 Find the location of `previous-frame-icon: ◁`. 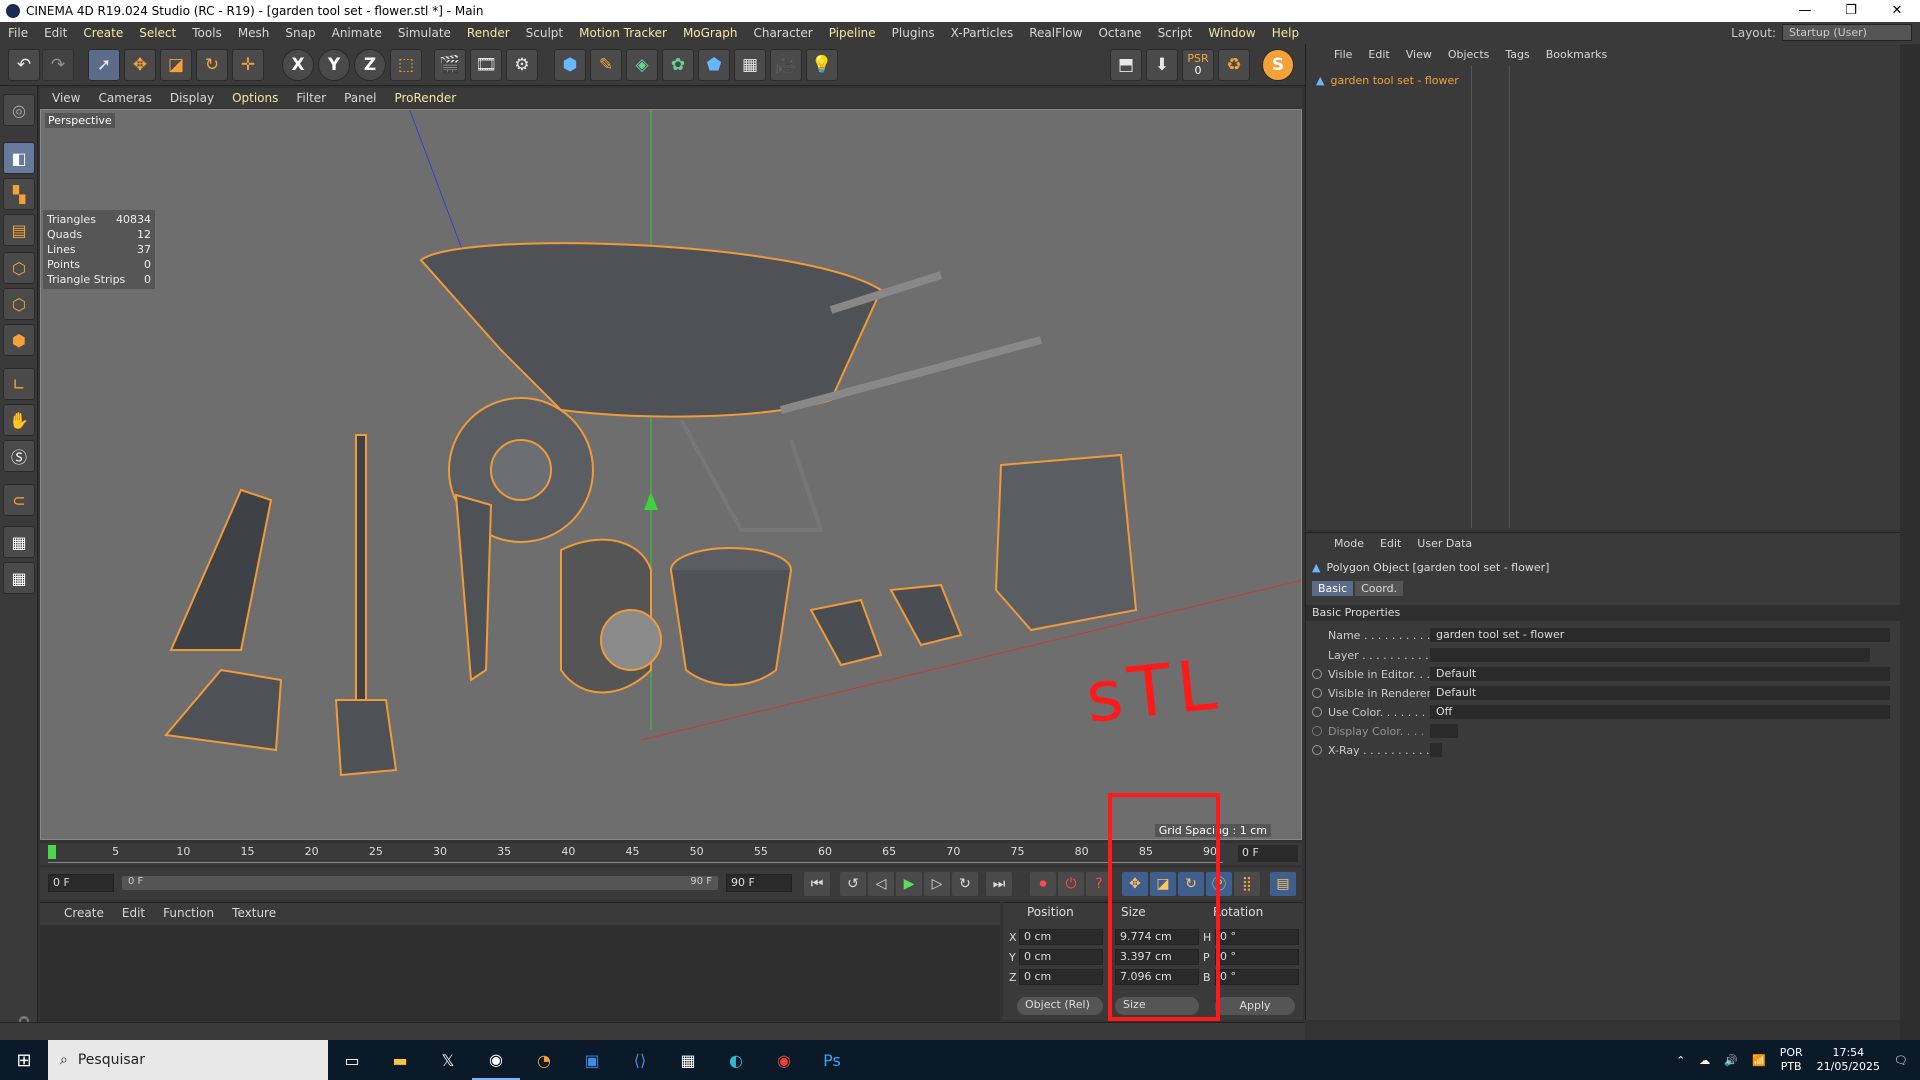

previous-frame-icon: ◁ is located at coordinates (881, 884).